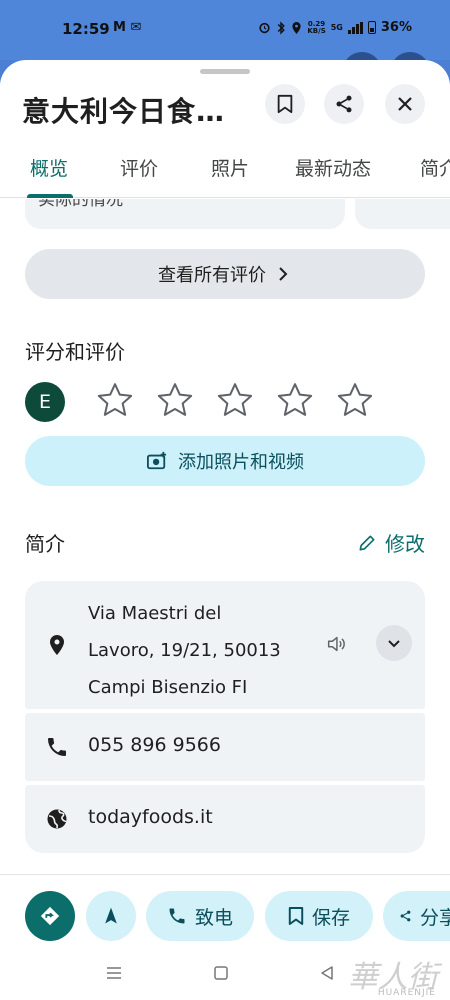  I want to click on call-button: 致电, so click(200, 916).